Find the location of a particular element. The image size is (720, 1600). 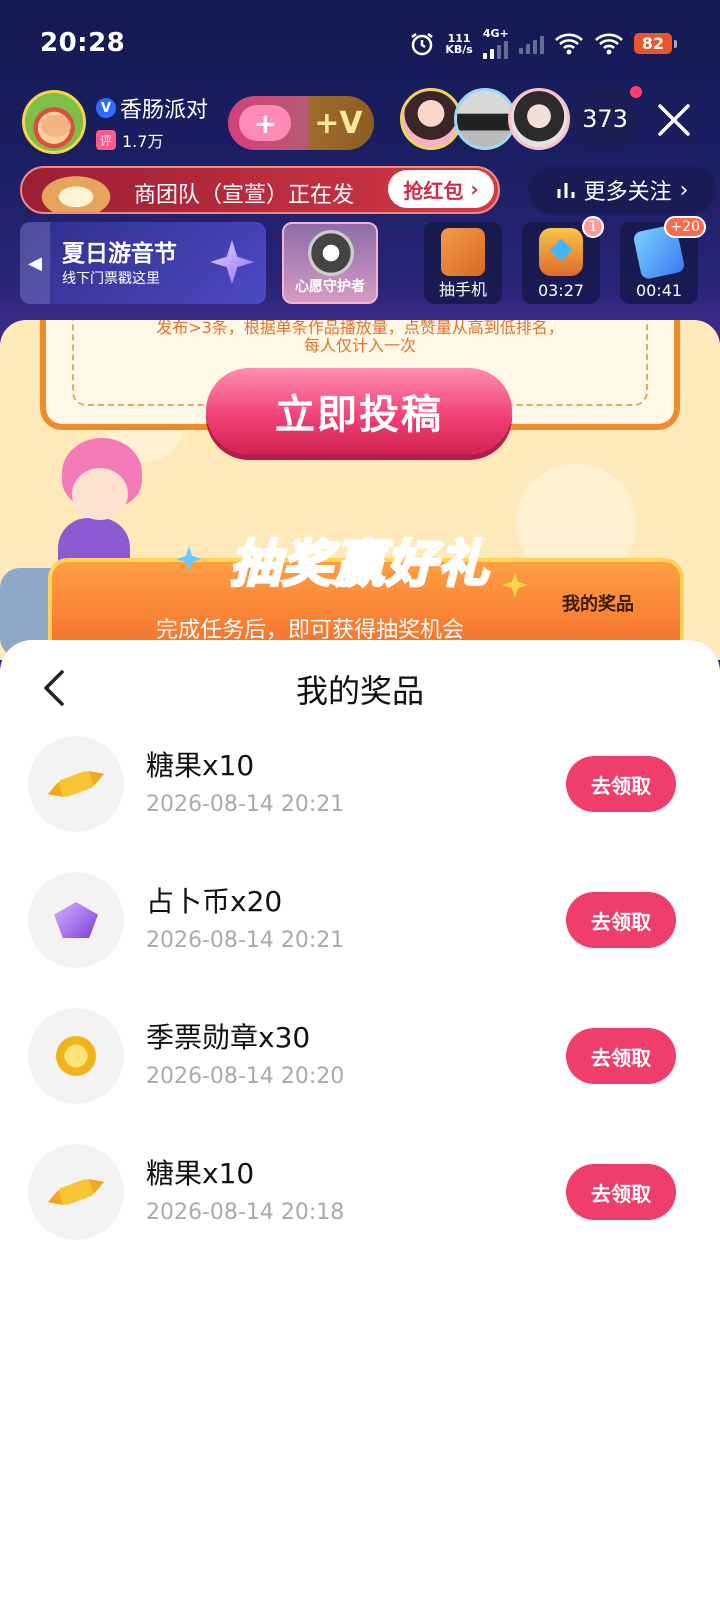

more-follow-label: 更多关注 is located at coordinates (627, 192).